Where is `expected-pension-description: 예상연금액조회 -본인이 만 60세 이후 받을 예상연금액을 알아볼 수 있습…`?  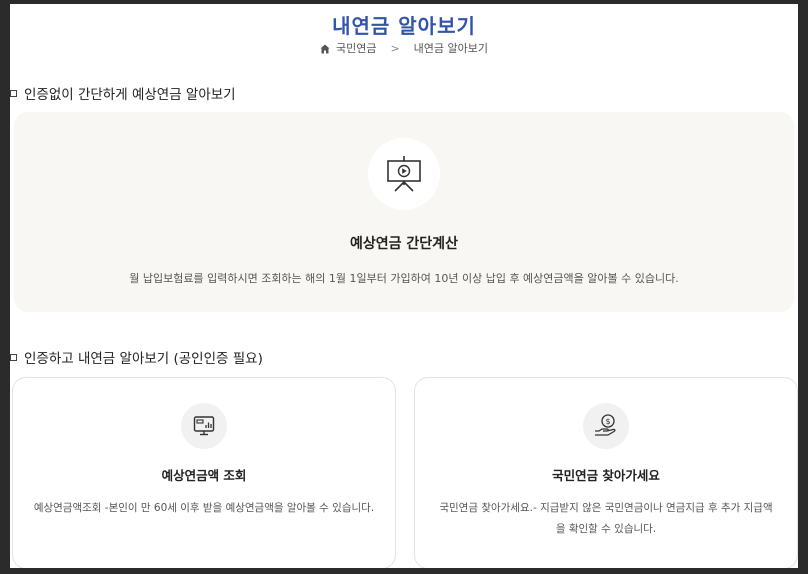
expected-pension-description: 예상연금액조회 -본인이 만 60세 이후 받을 예상연금액을 알아볼 수 있습… is located at coordinates (204, 508).